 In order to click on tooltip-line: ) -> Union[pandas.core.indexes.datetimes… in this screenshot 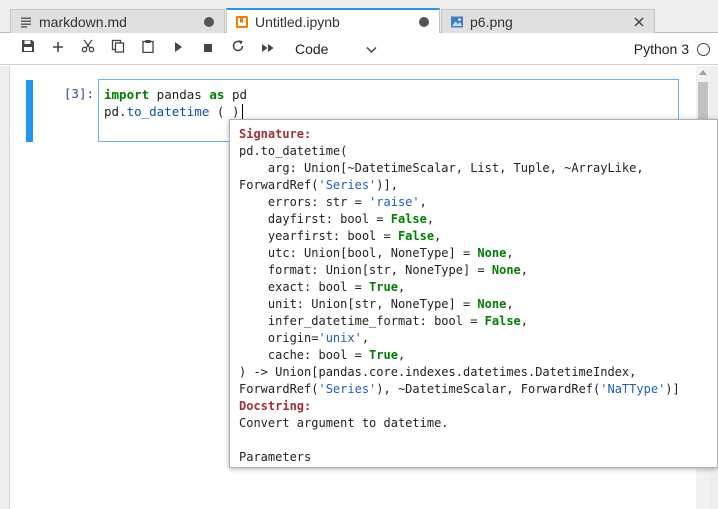, I will do `click(438, 372)`.